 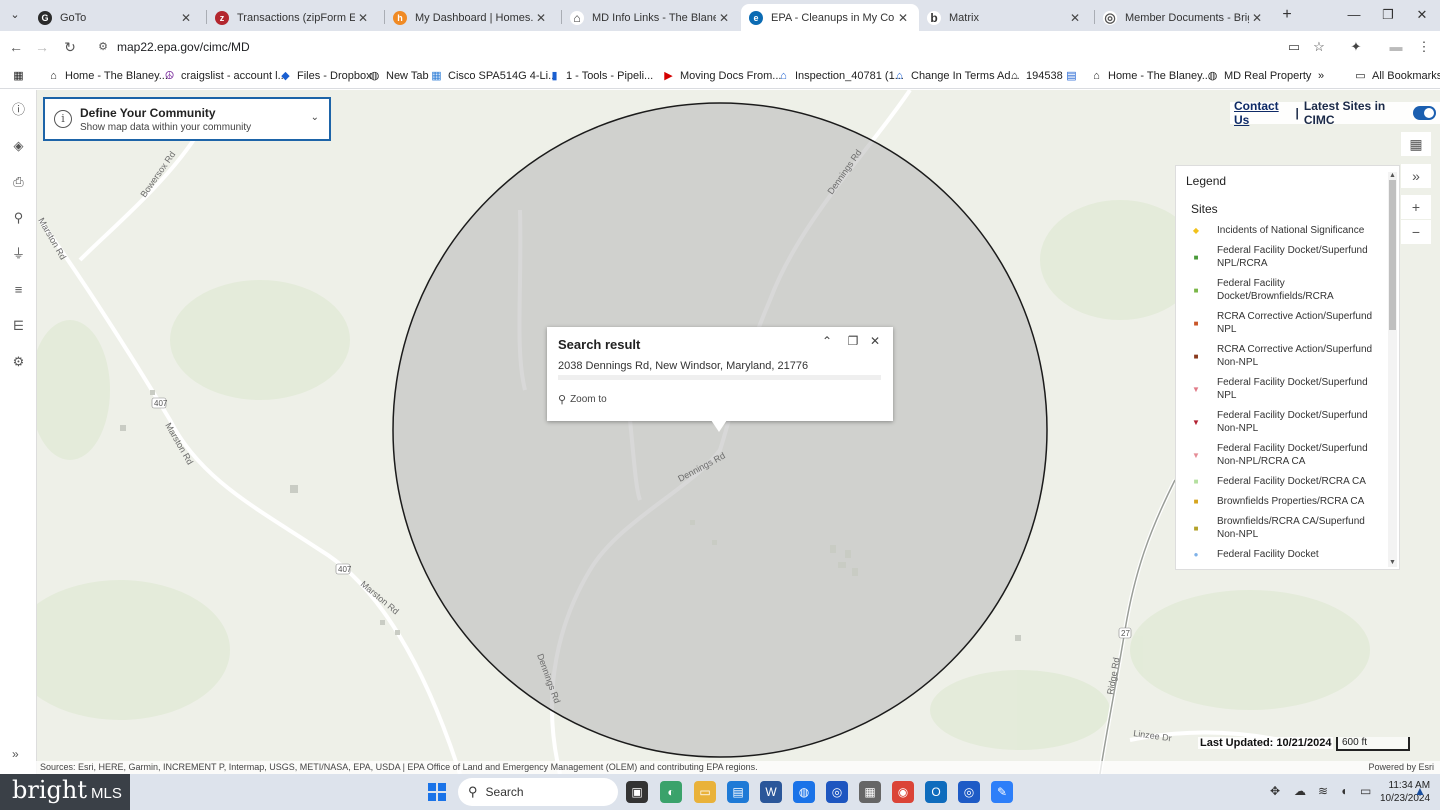 What do you see at coordinates (588, 399) in the screenshot?
I see `zoom-to-label: Zoom to` at bounding box center [588, 399].